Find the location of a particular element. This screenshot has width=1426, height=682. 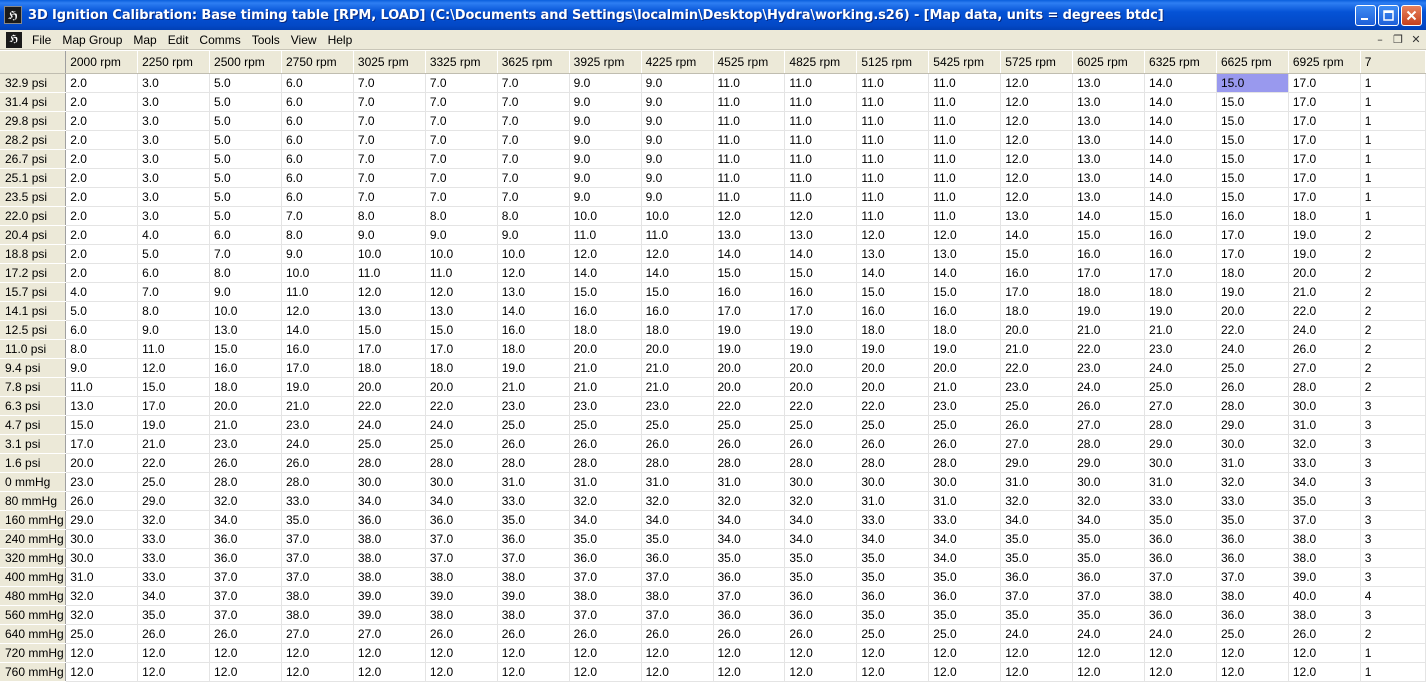

row-header: 560 mmHg is located at coordinates (33, 615).